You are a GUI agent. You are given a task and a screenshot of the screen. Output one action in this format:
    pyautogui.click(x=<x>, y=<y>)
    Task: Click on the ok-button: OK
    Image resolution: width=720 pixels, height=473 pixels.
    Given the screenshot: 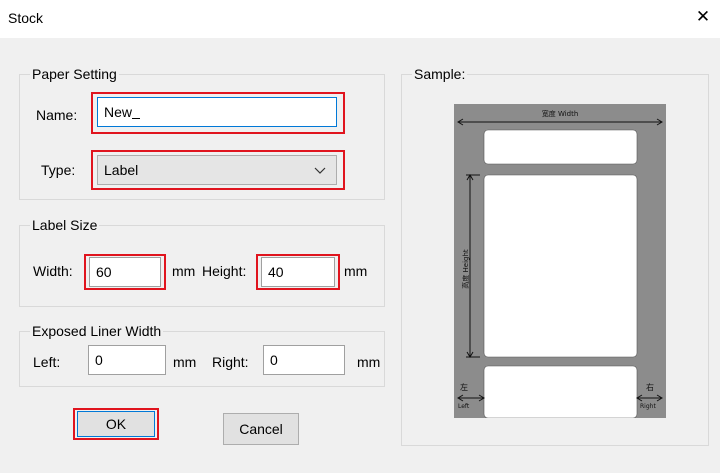 What is the action you would take?
    pyautogui.click(x=116, y=424)
    